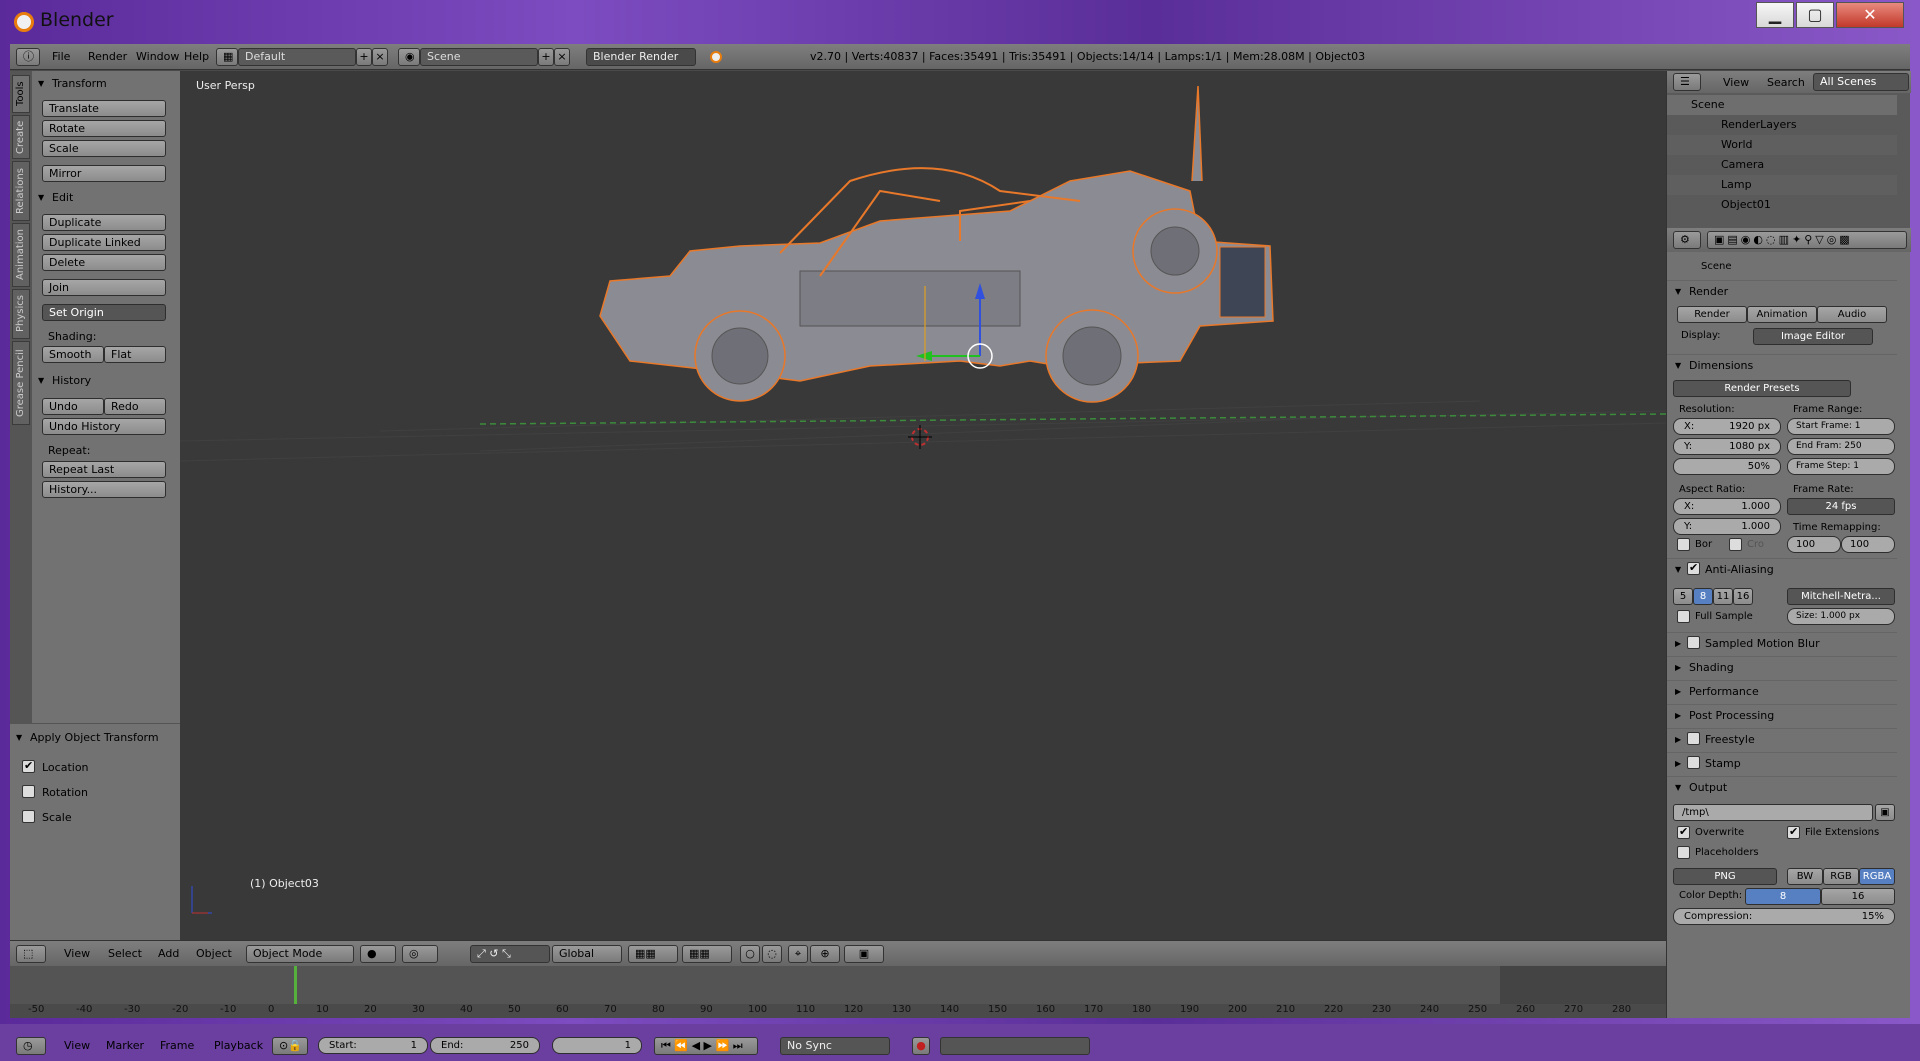 This screenshot has height=1061, width=1920. What do you see at coordinates (1735, 544) in the screenshot?
I see `crop-checkbox` at bounding box center [1735, 544].